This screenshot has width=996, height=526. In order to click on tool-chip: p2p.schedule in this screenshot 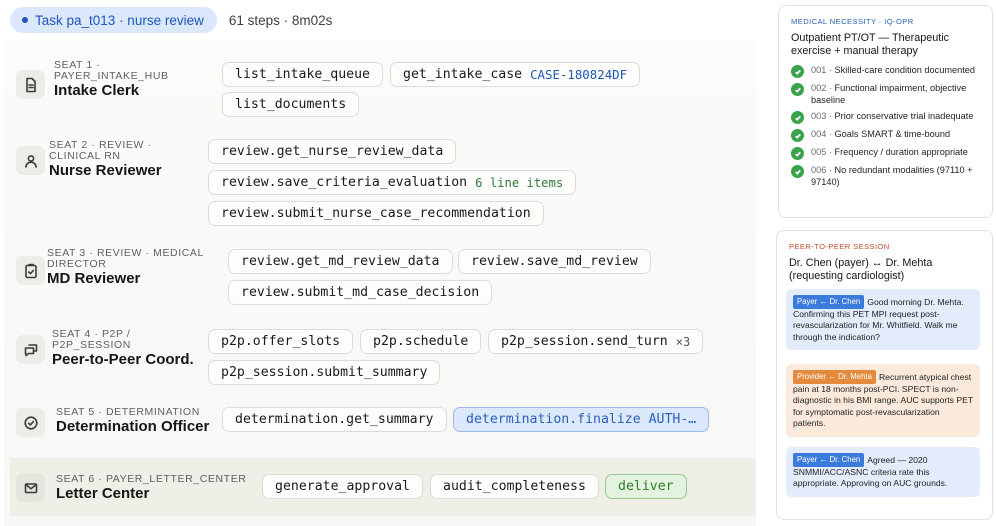, I will do `click(421, 341)`.